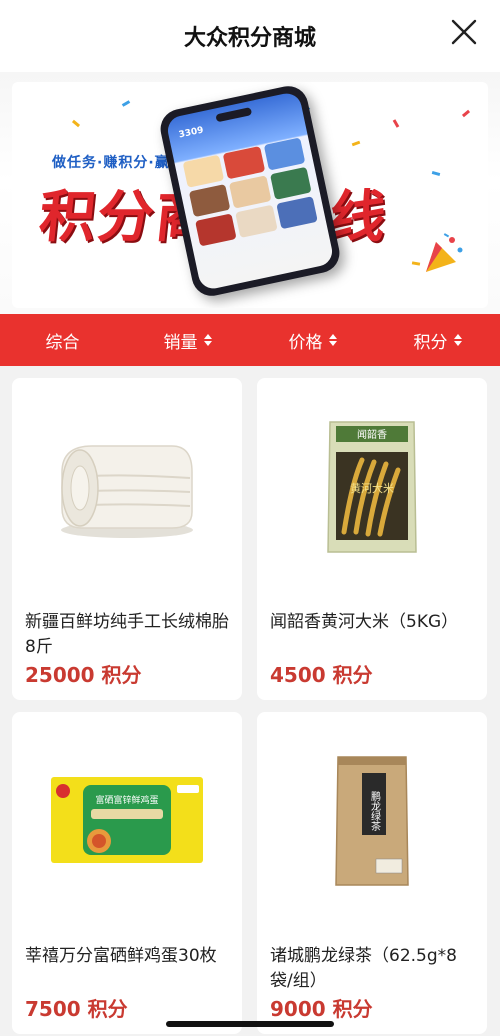 Image resolution: width=500 pixels, height=1036 pixels. Describe the element at coordinates (372, 434) in the screenshot. I see `rice-brand: 闻韶香` at that location.